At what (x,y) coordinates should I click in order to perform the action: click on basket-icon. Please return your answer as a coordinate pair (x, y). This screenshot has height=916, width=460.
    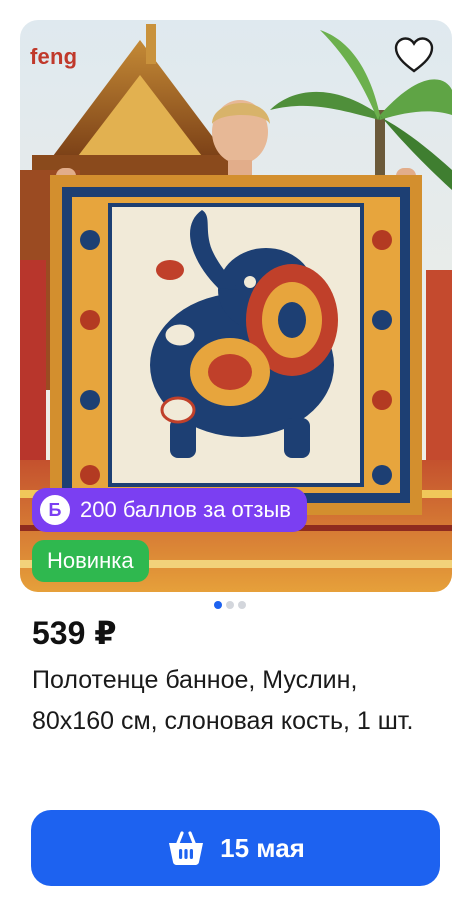
    Looking at the image, I should click on (186, 848).